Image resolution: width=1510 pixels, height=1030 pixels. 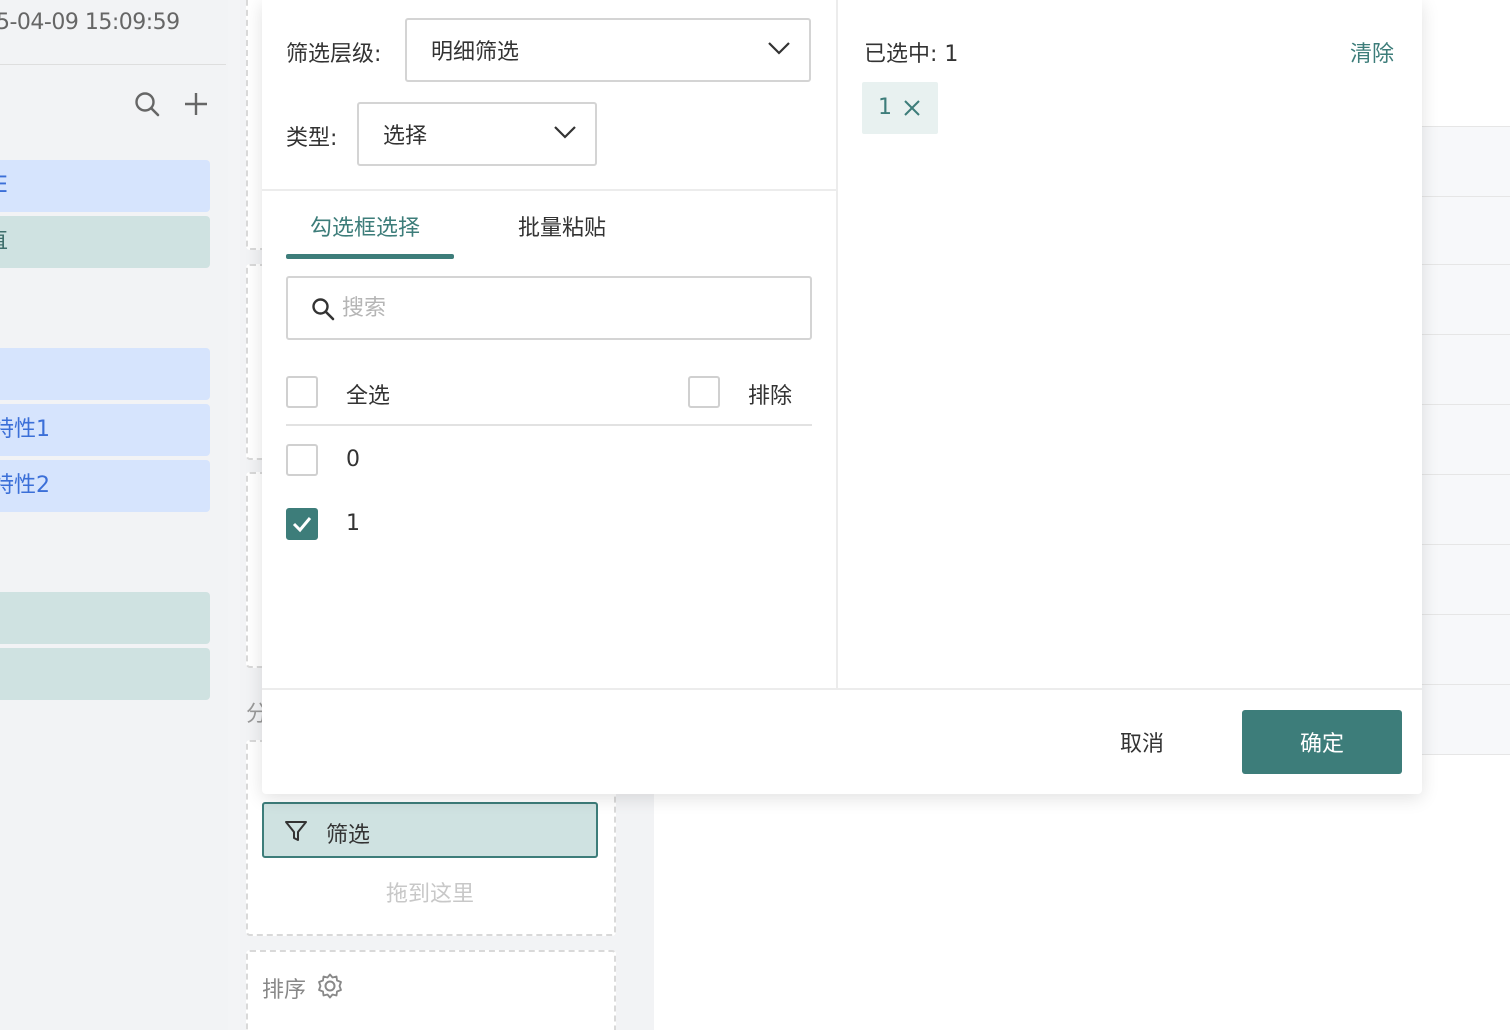 What do you see at coordinates (885, 107) in the screenshot?
I see `selected-tag-label: 1` at bounding box center [885, 107].